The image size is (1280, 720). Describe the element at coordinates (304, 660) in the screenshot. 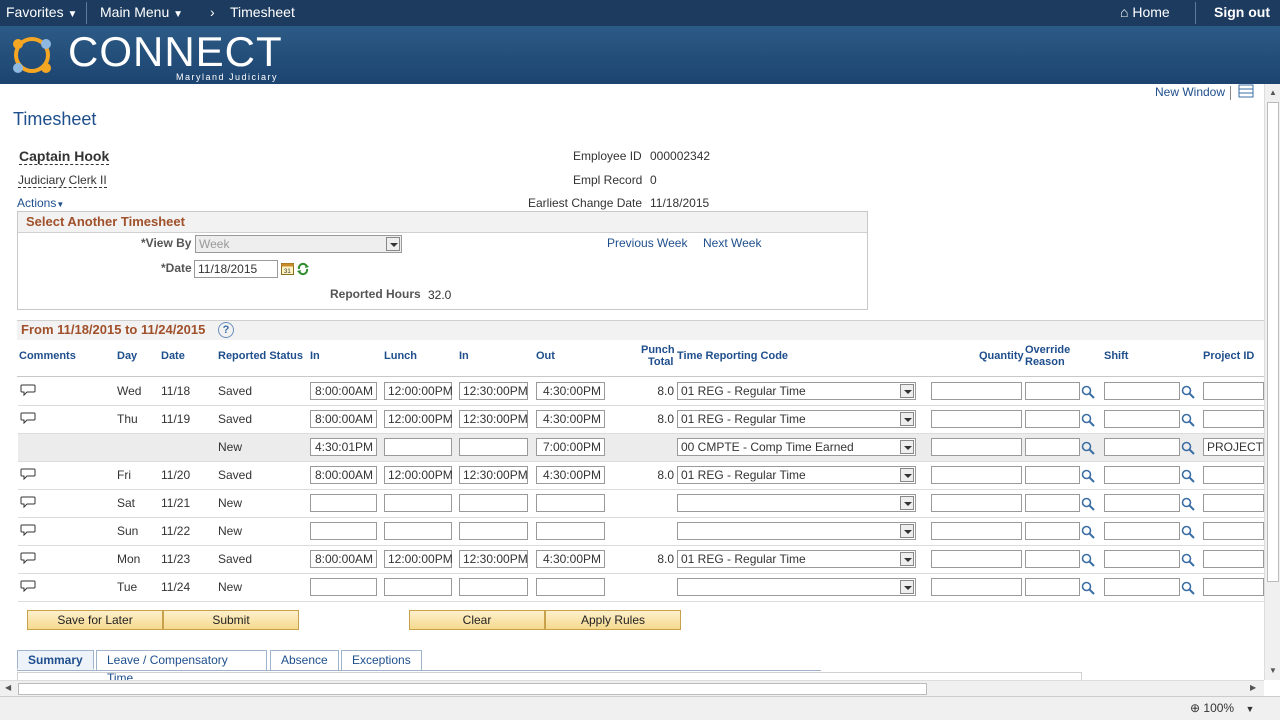

I see `tab-absence: Absence` at that location.